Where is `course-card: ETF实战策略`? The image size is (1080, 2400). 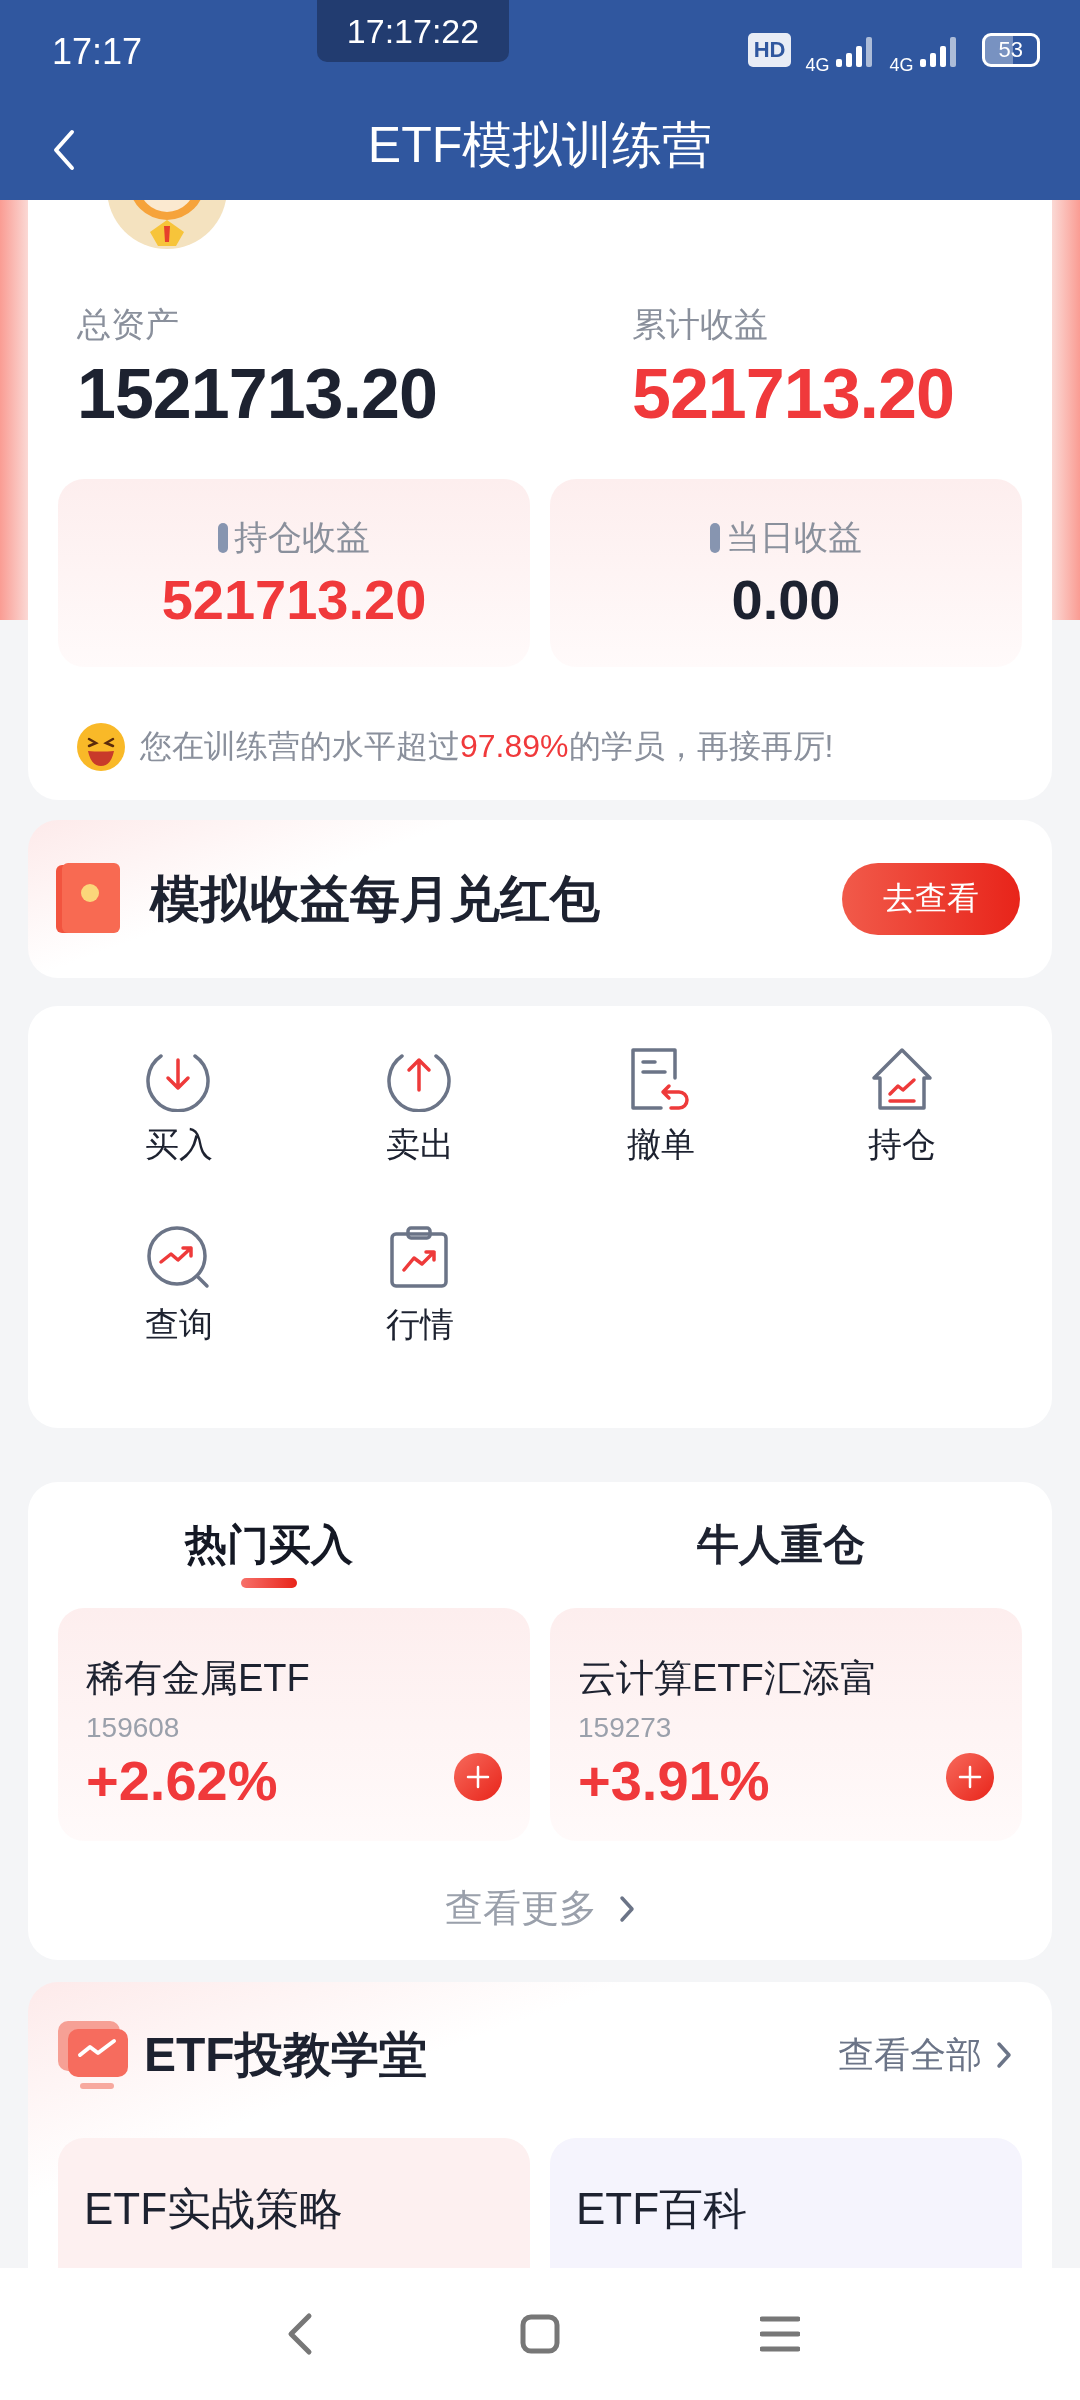
course-card: ETF实战策略 is located at coordinates (294, 2203).